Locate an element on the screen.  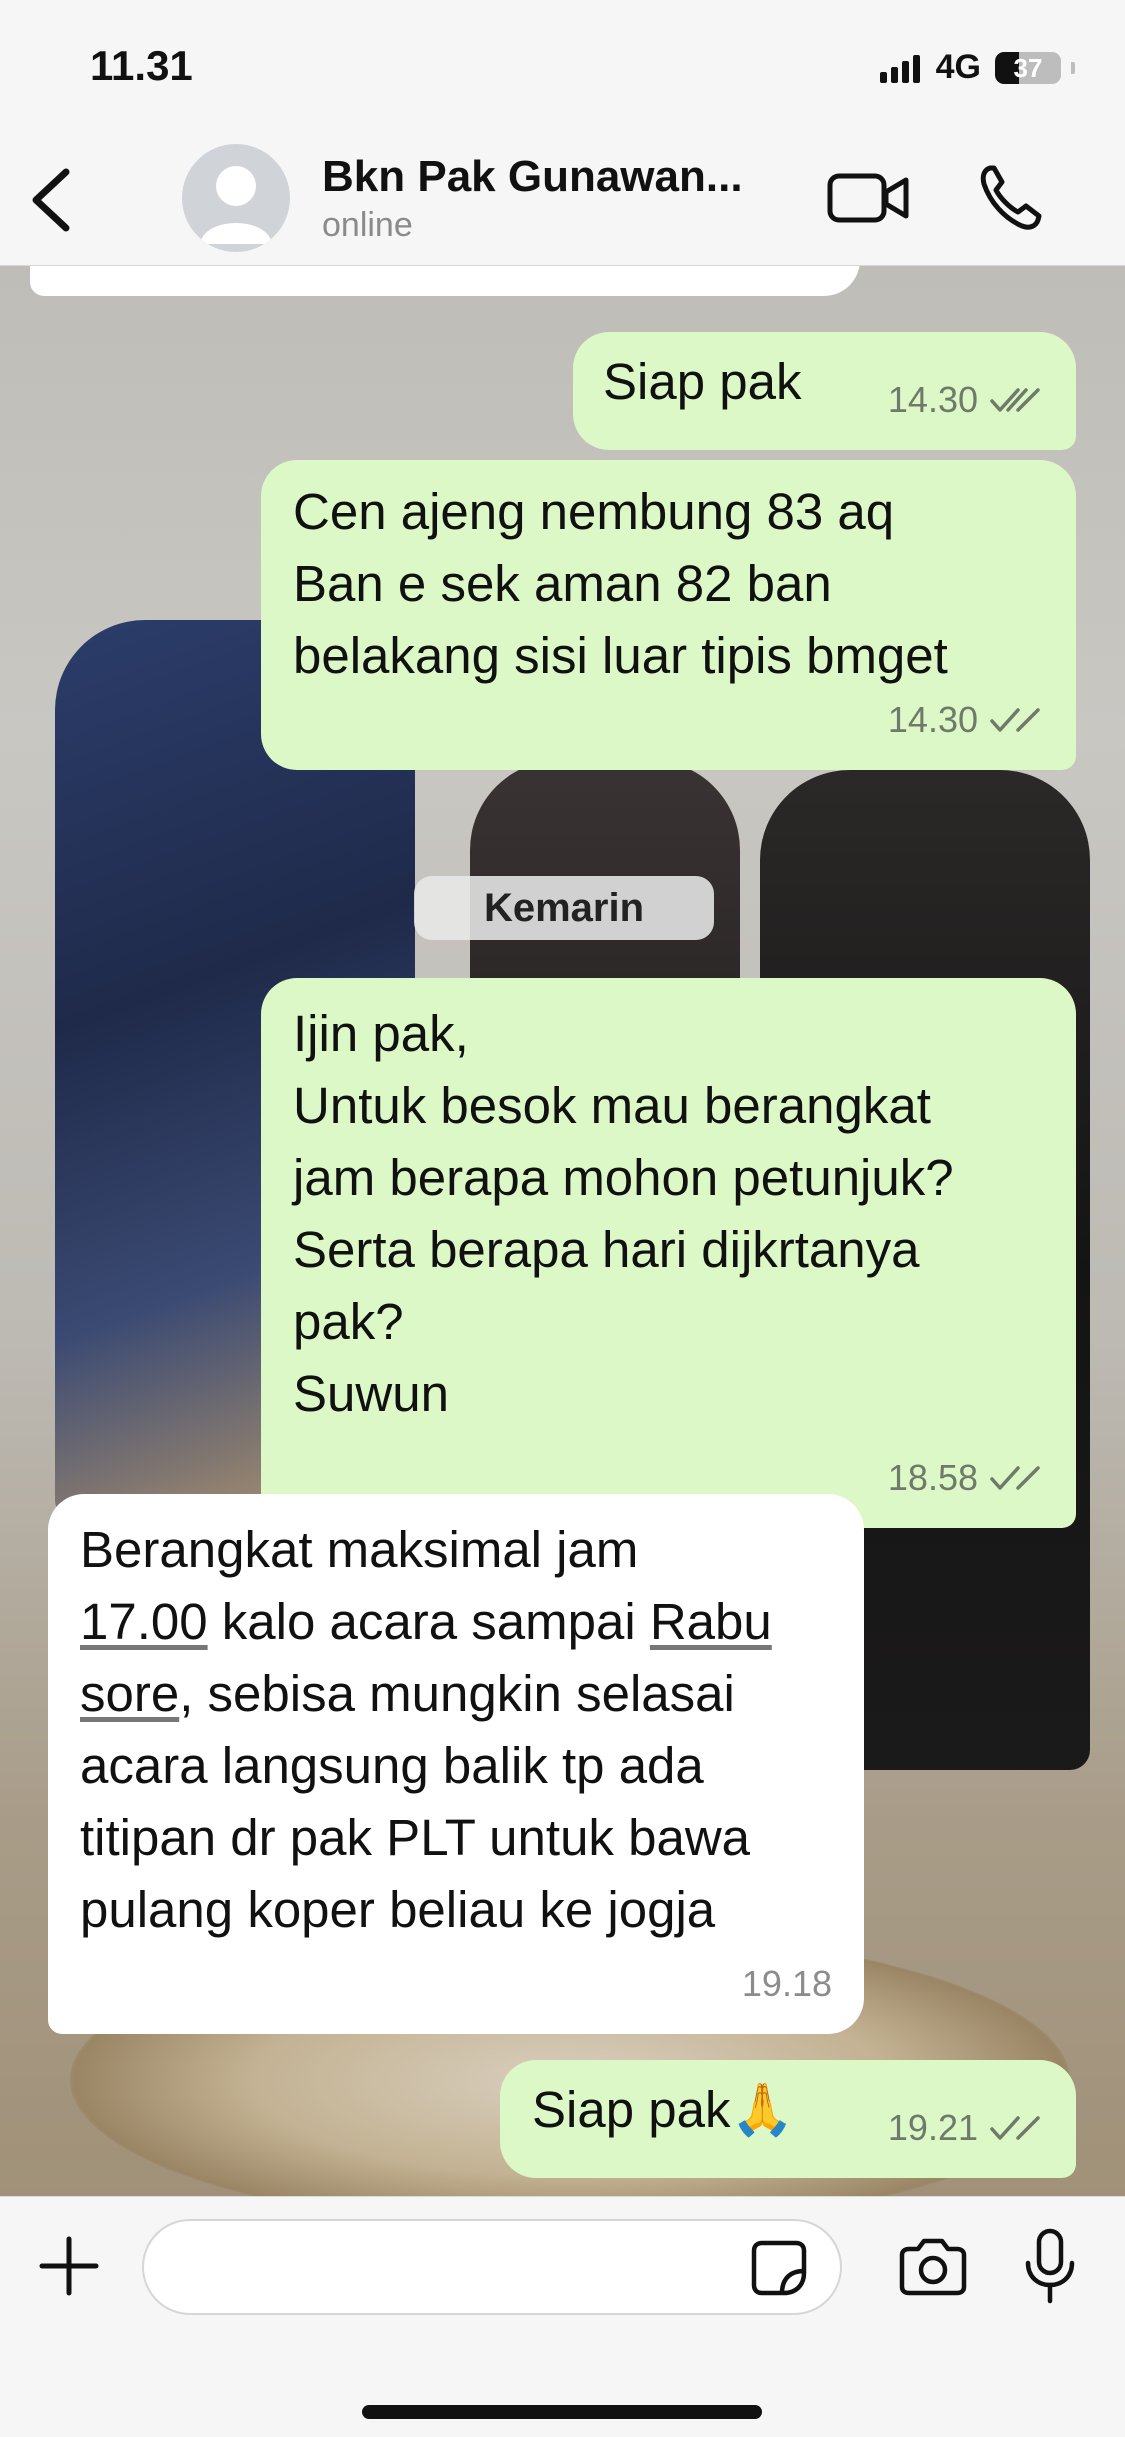
battery-level: 37 is located at coordinates (1028, 67).